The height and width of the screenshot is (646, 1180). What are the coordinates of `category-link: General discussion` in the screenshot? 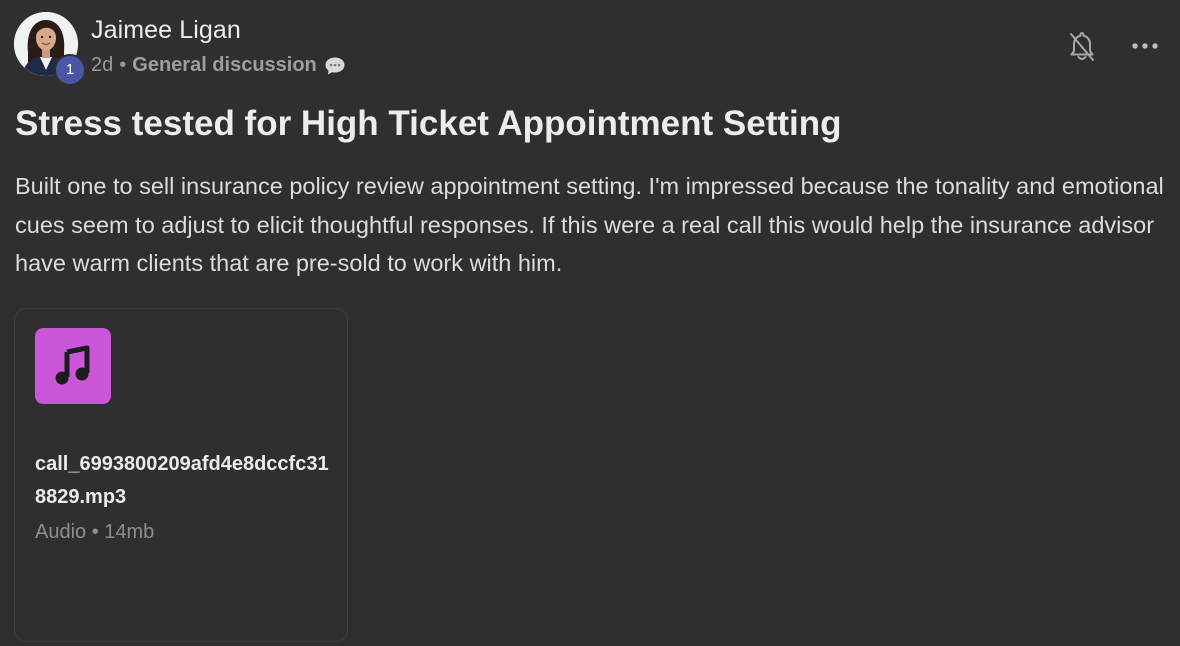 It's located at (224, 65).